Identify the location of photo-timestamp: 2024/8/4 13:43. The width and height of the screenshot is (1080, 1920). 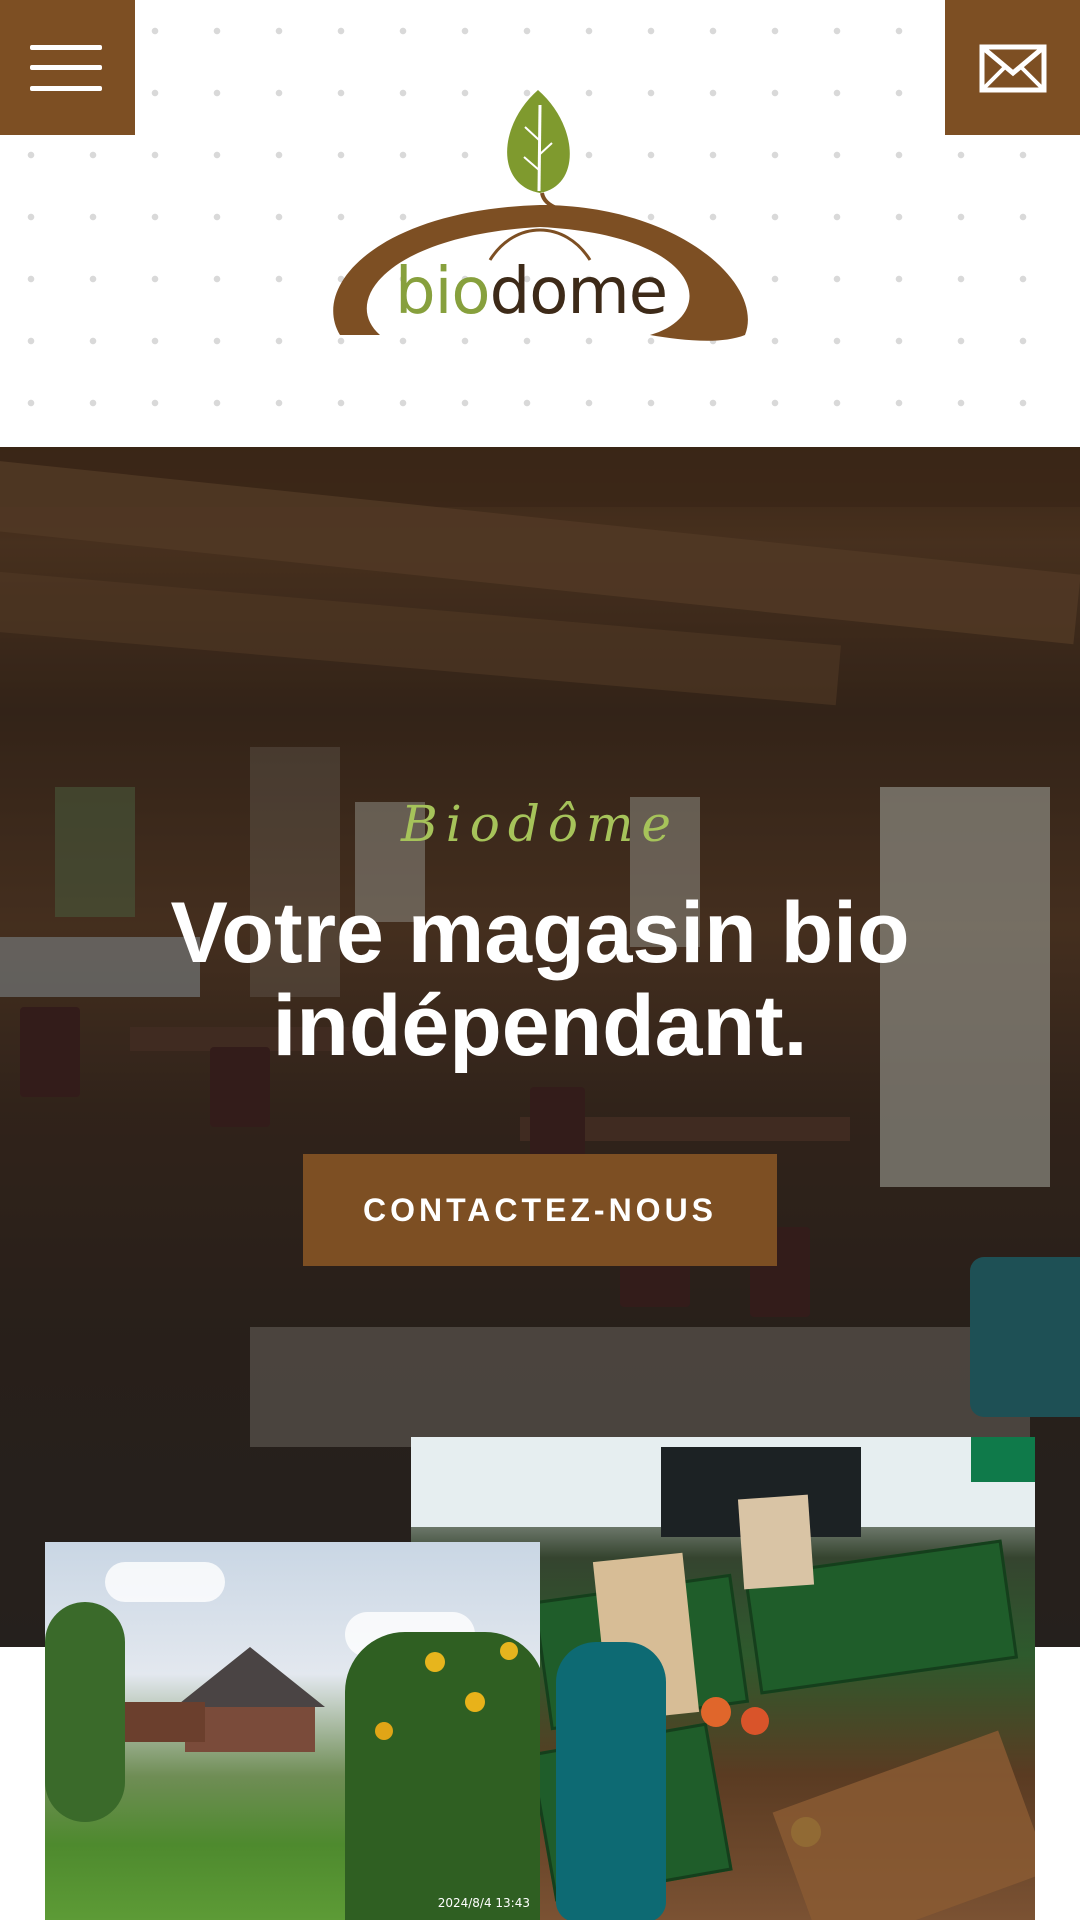
(483, 1903).